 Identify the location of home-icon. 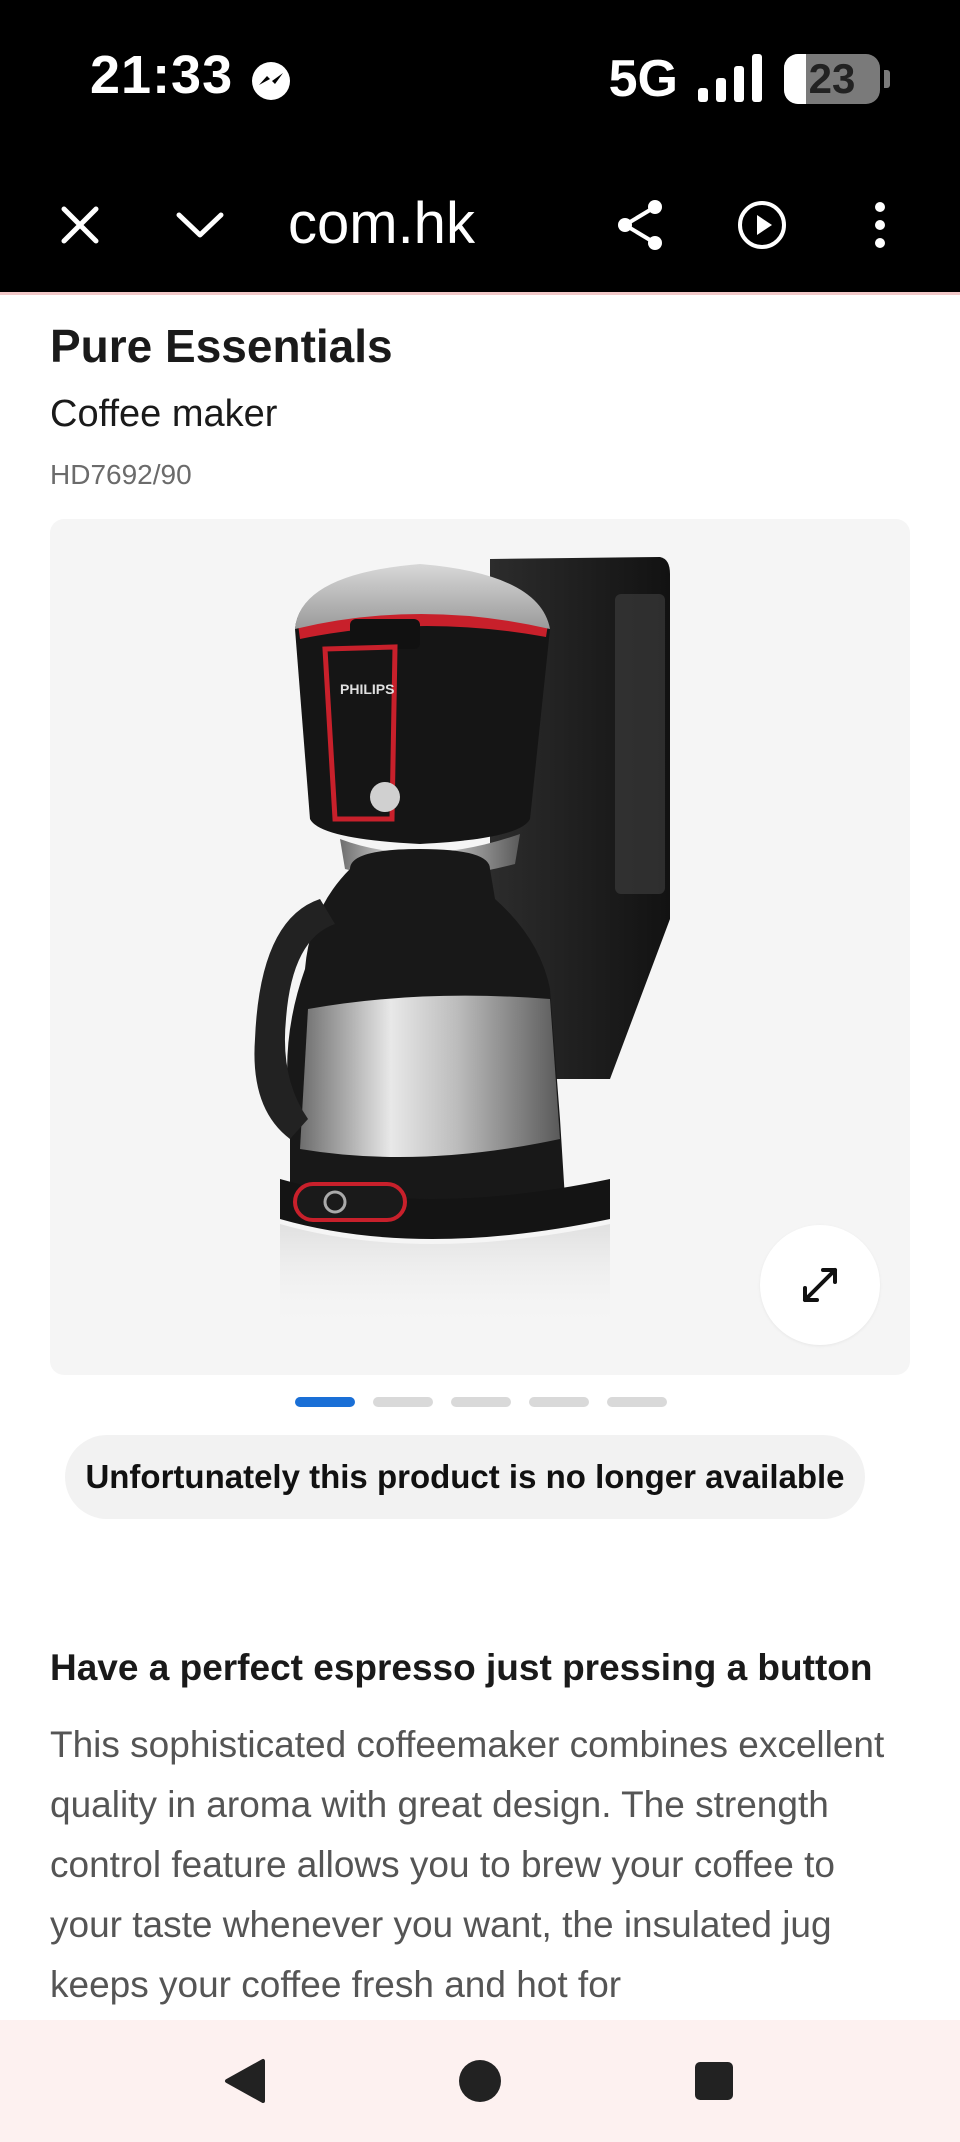
(480, 2081).